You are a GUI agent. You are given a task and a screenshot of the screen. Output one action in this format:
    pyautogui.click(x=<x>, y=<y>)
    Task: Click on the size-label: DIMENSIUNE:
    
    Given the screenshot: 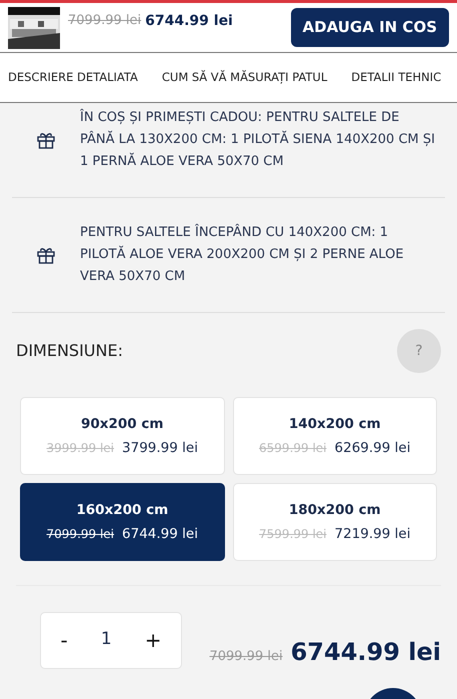 What is the action you would take?
    pyautogui.click(x=69, y=351)
    